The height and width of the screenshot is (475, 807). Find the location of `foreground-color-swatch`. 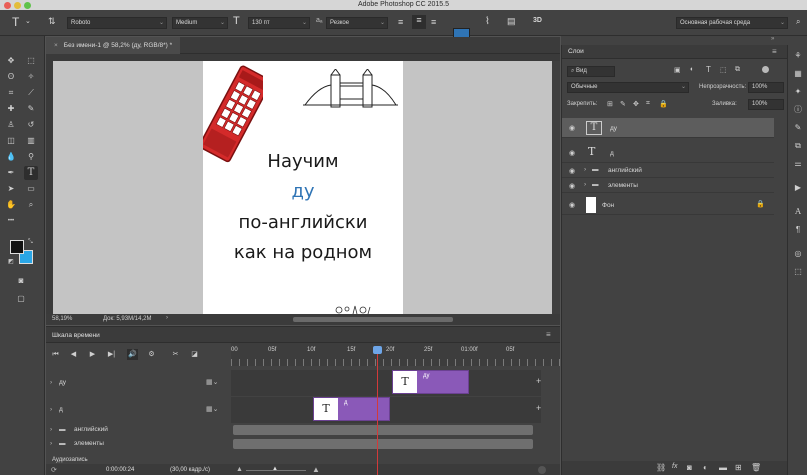

foreground-color-swatch is located at coordinates (17, 247).